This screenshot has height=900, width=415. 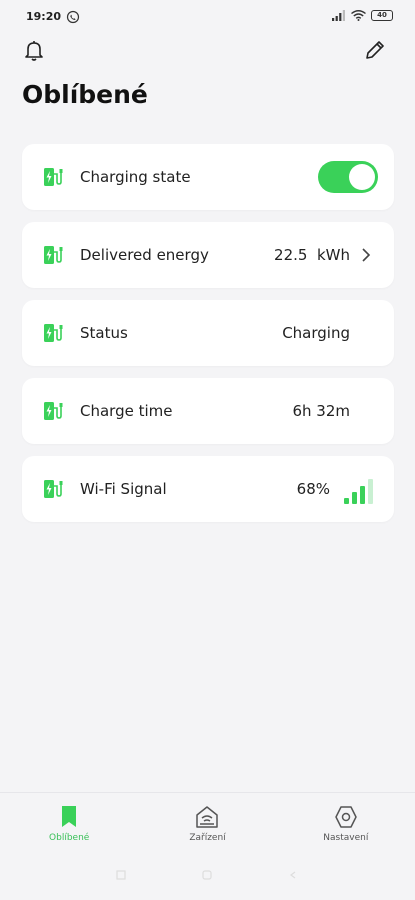 What do you see at coordinates (316, 333) in the screenshot?
I see `card-value: Charging` at bounding box center [316, 333].